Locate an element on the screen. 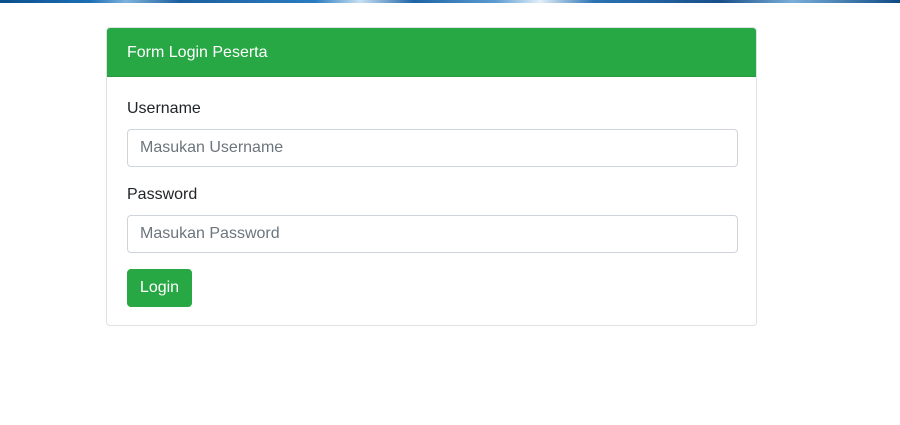  card-header: Form Login Peserta is located at coordinates (431, 52).